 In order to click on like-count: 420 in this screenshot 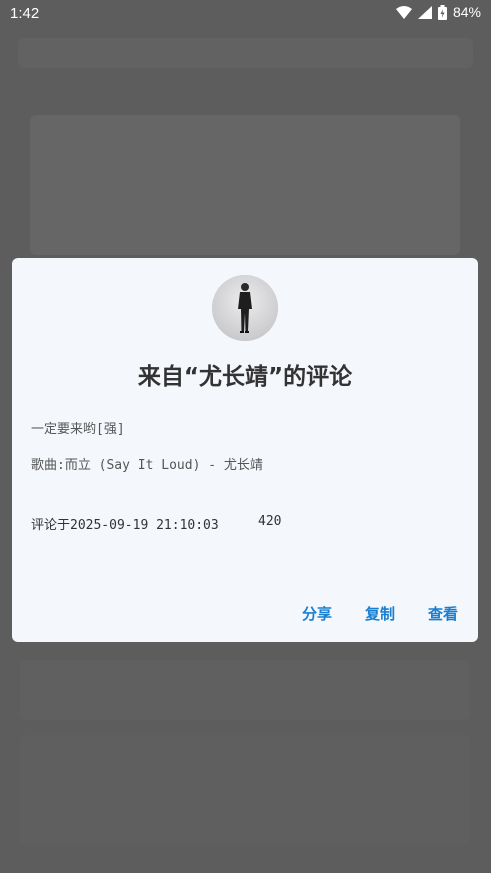, I will do `click(270, 521)`.